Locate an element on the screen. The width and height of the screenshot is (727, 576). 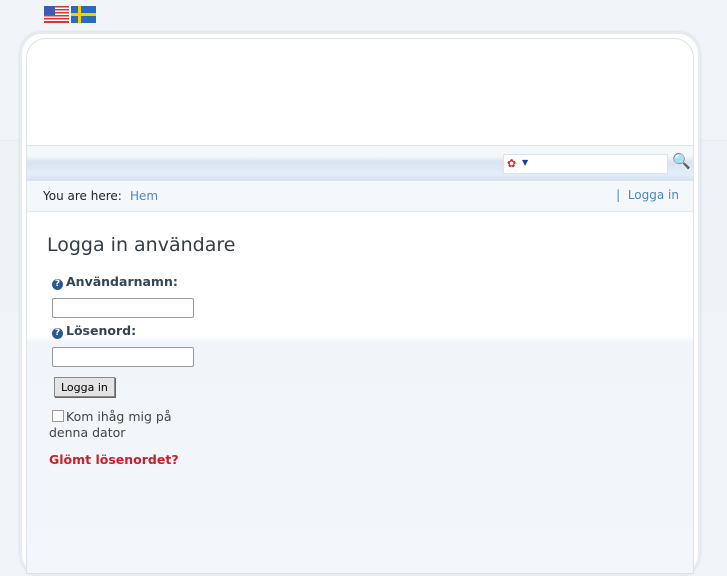
remember-me: Kom ihåg mig på denna dator is located at coordinates (114, 425).